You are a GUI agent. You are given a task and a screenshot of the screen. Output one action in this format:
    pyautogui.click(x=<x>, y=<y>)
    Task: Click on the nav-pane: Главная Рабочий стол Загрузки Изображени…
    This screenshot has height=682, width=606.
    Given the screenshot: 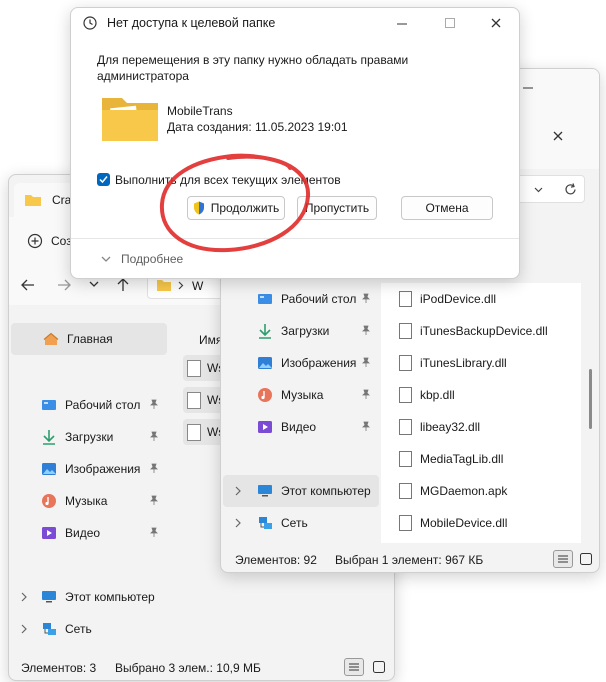 What is the action you would take?
    pyautogui.click(x=89, y=487)
    